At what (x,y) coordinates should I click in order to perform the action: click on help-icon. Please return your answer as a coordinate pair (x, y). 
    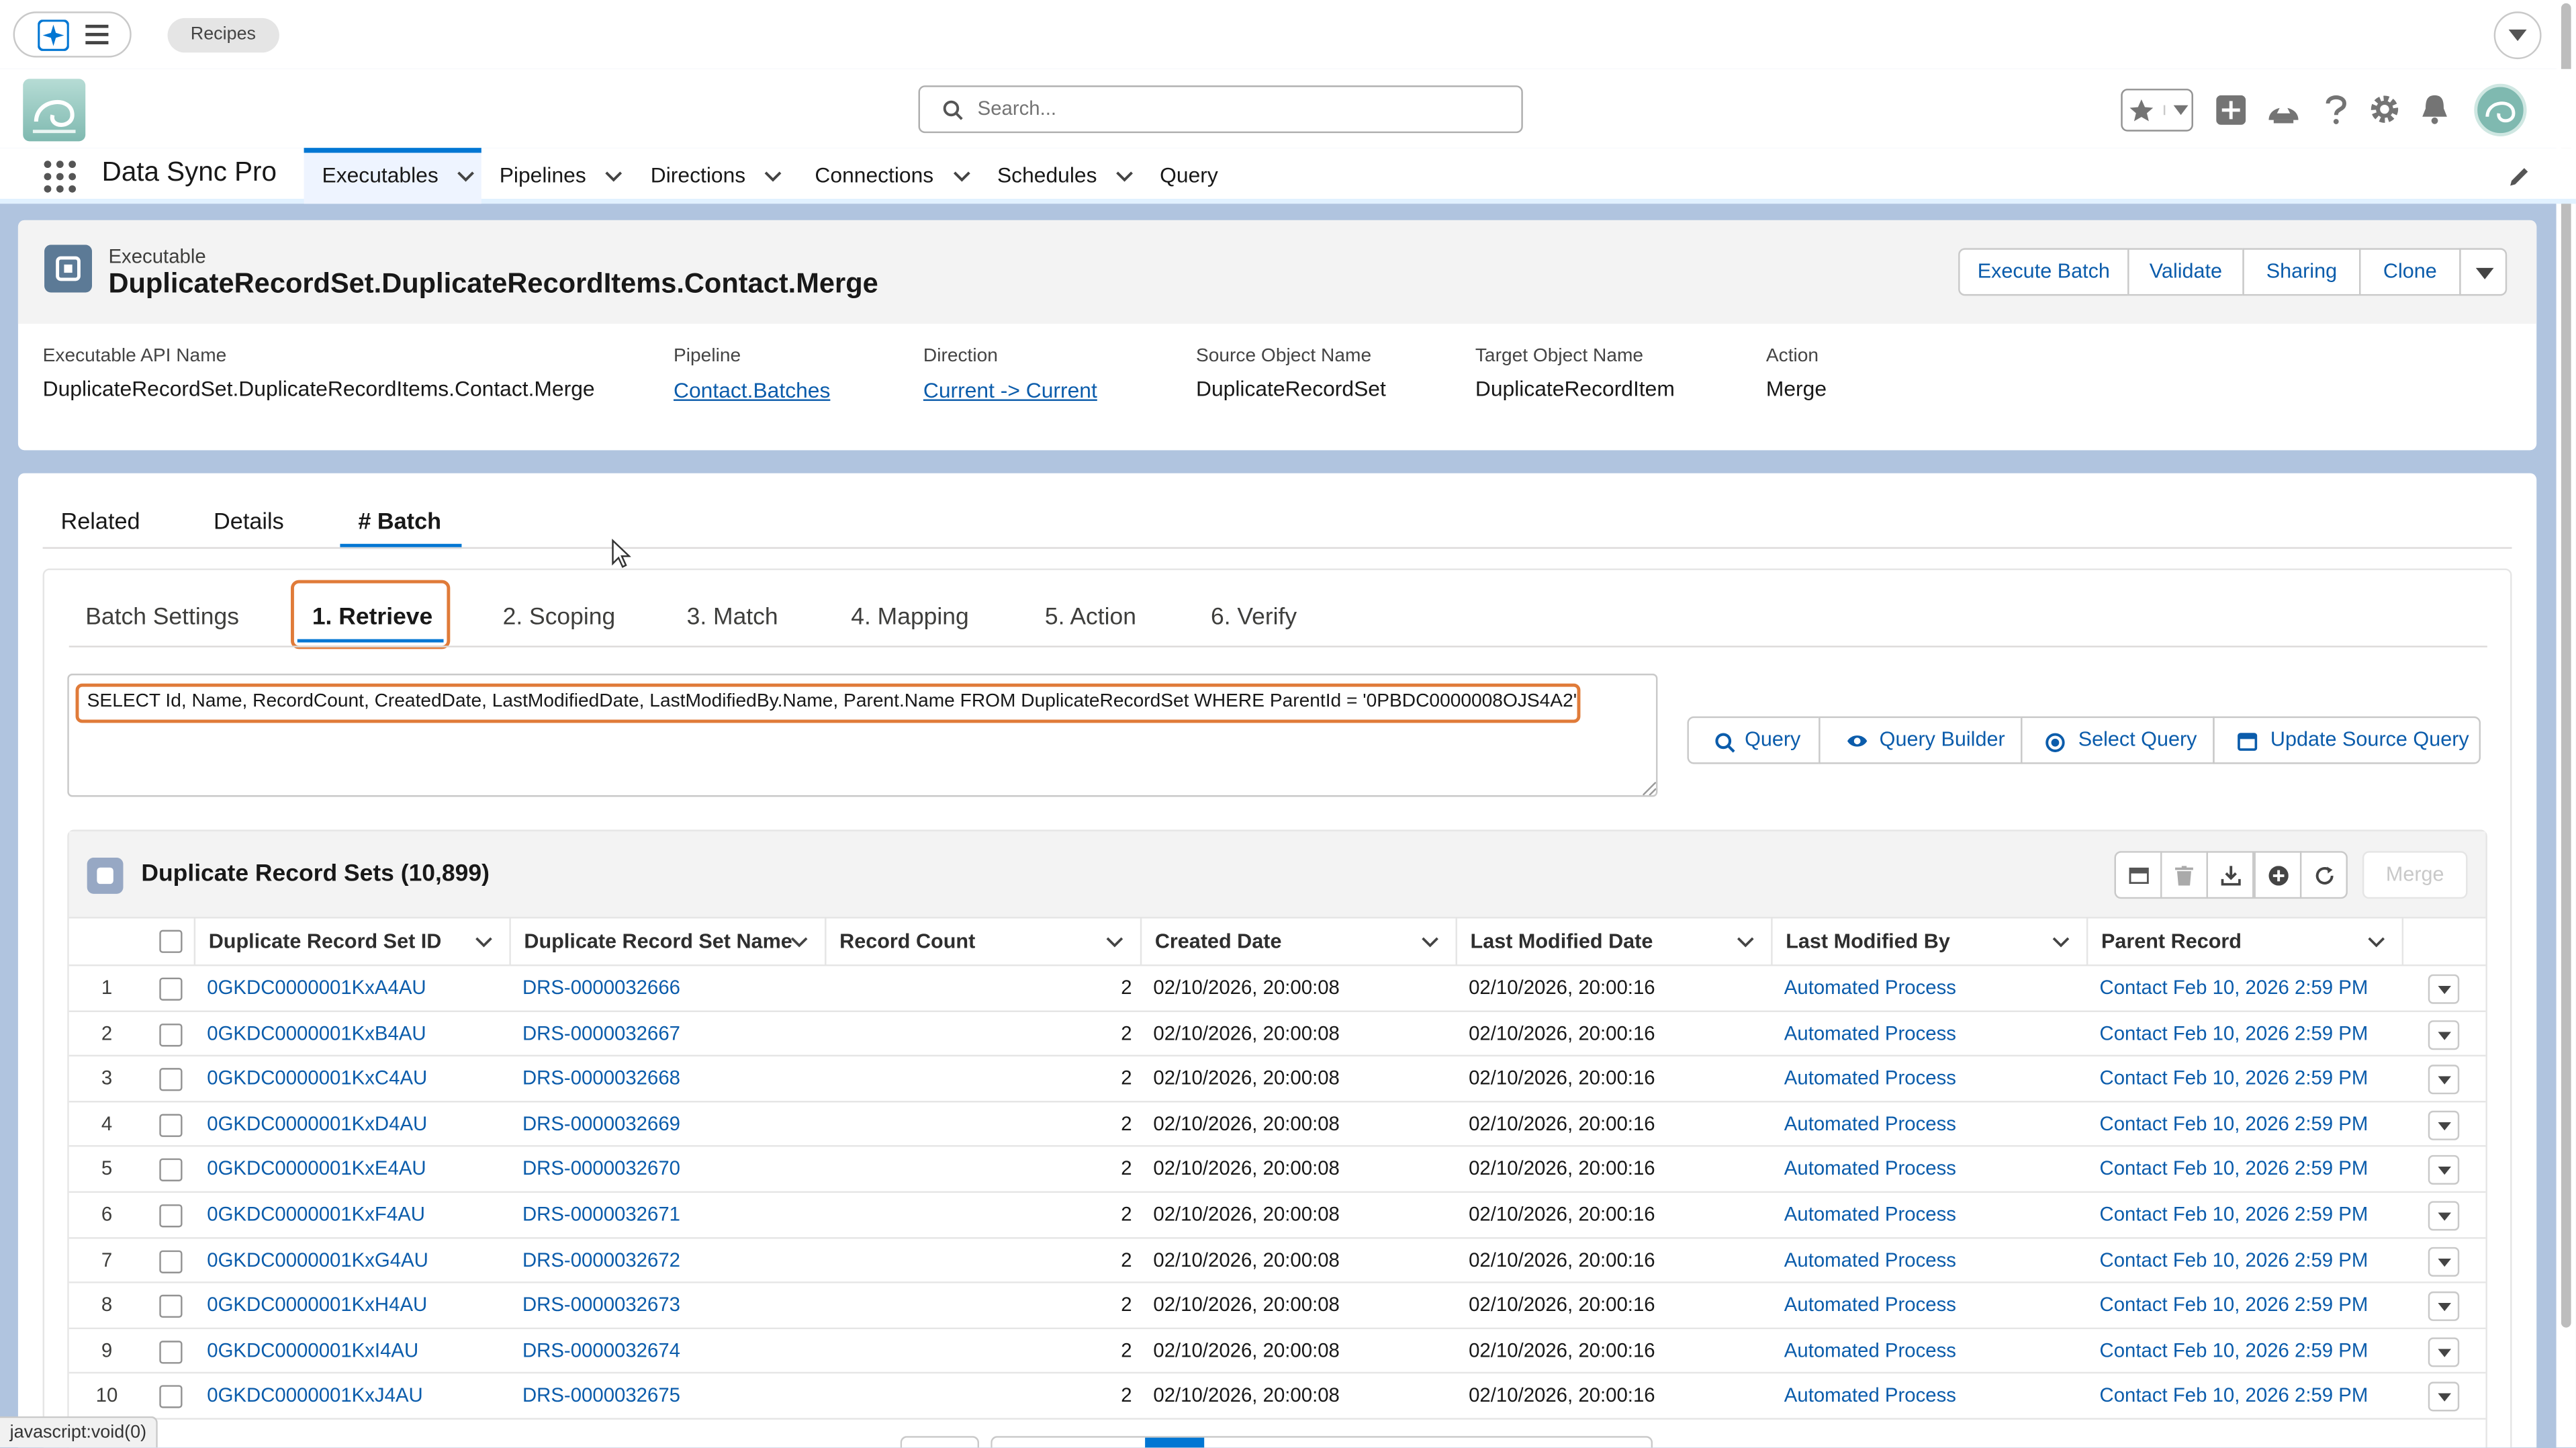
    Looking at the image, I should click on (2336, 109).